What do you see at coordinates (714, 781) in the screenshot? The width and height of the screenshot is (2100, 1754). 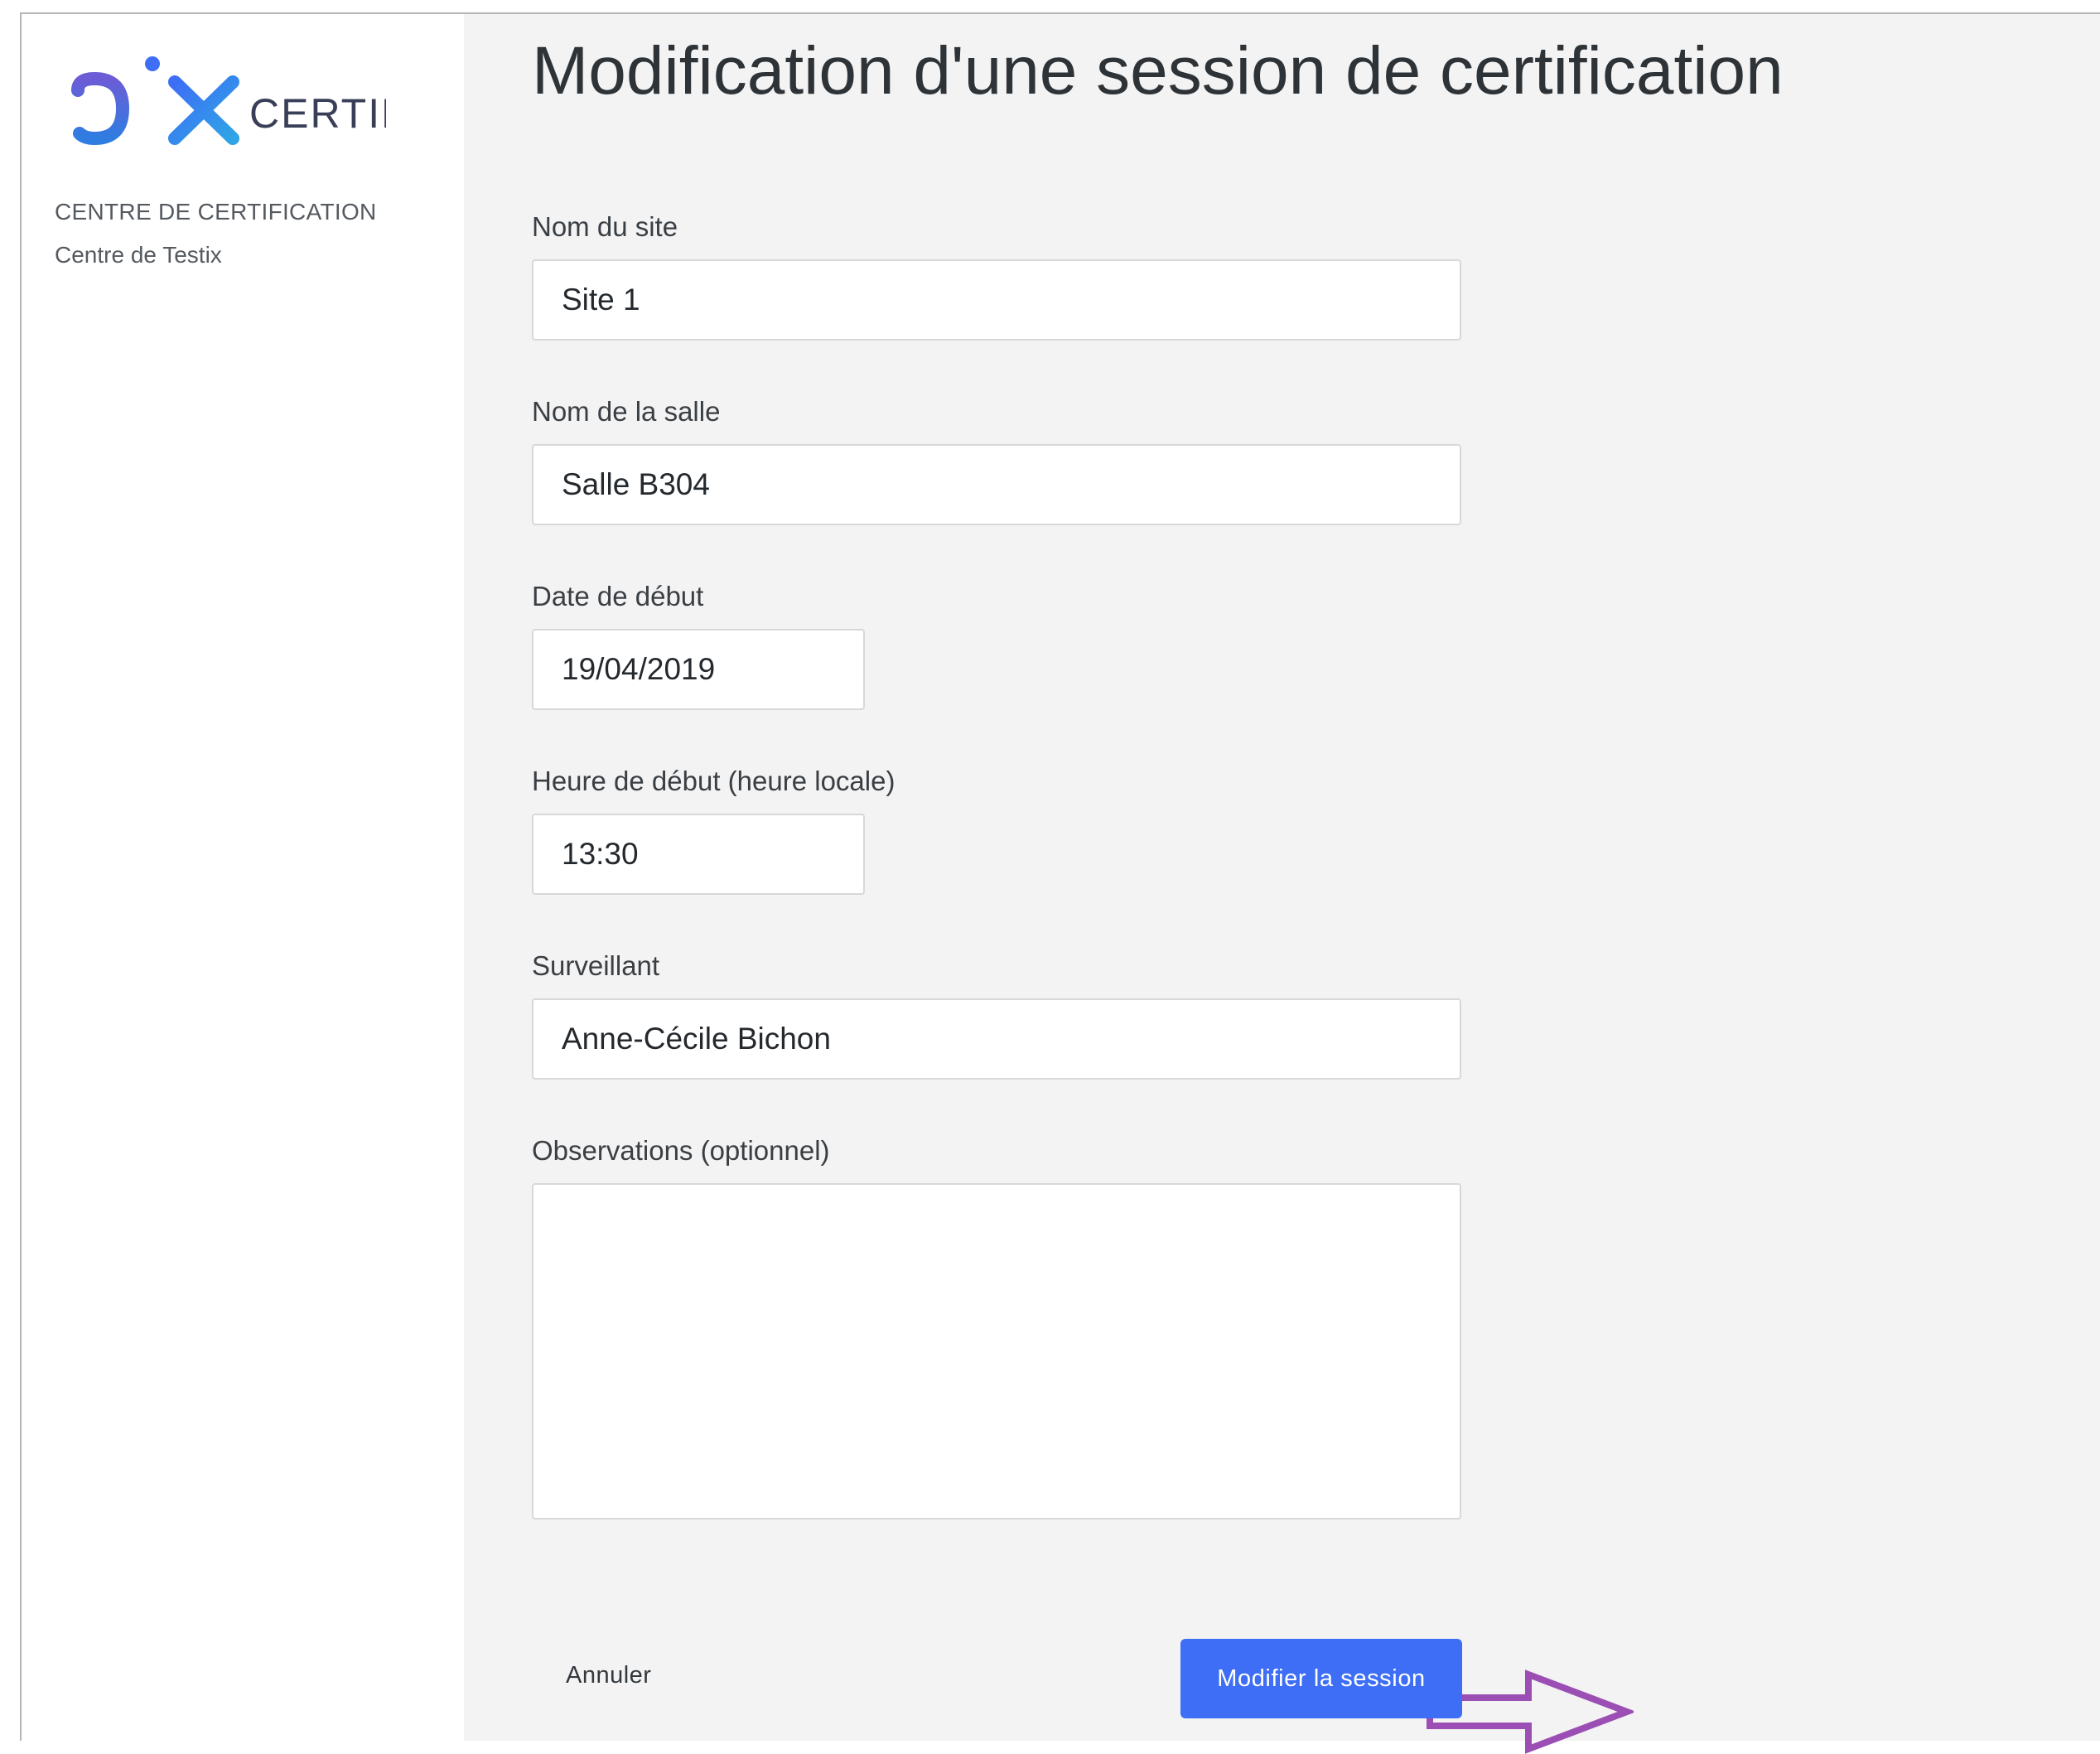 I see `time-label: Heure de début (heure locale)` at bounding box center [714, 781].